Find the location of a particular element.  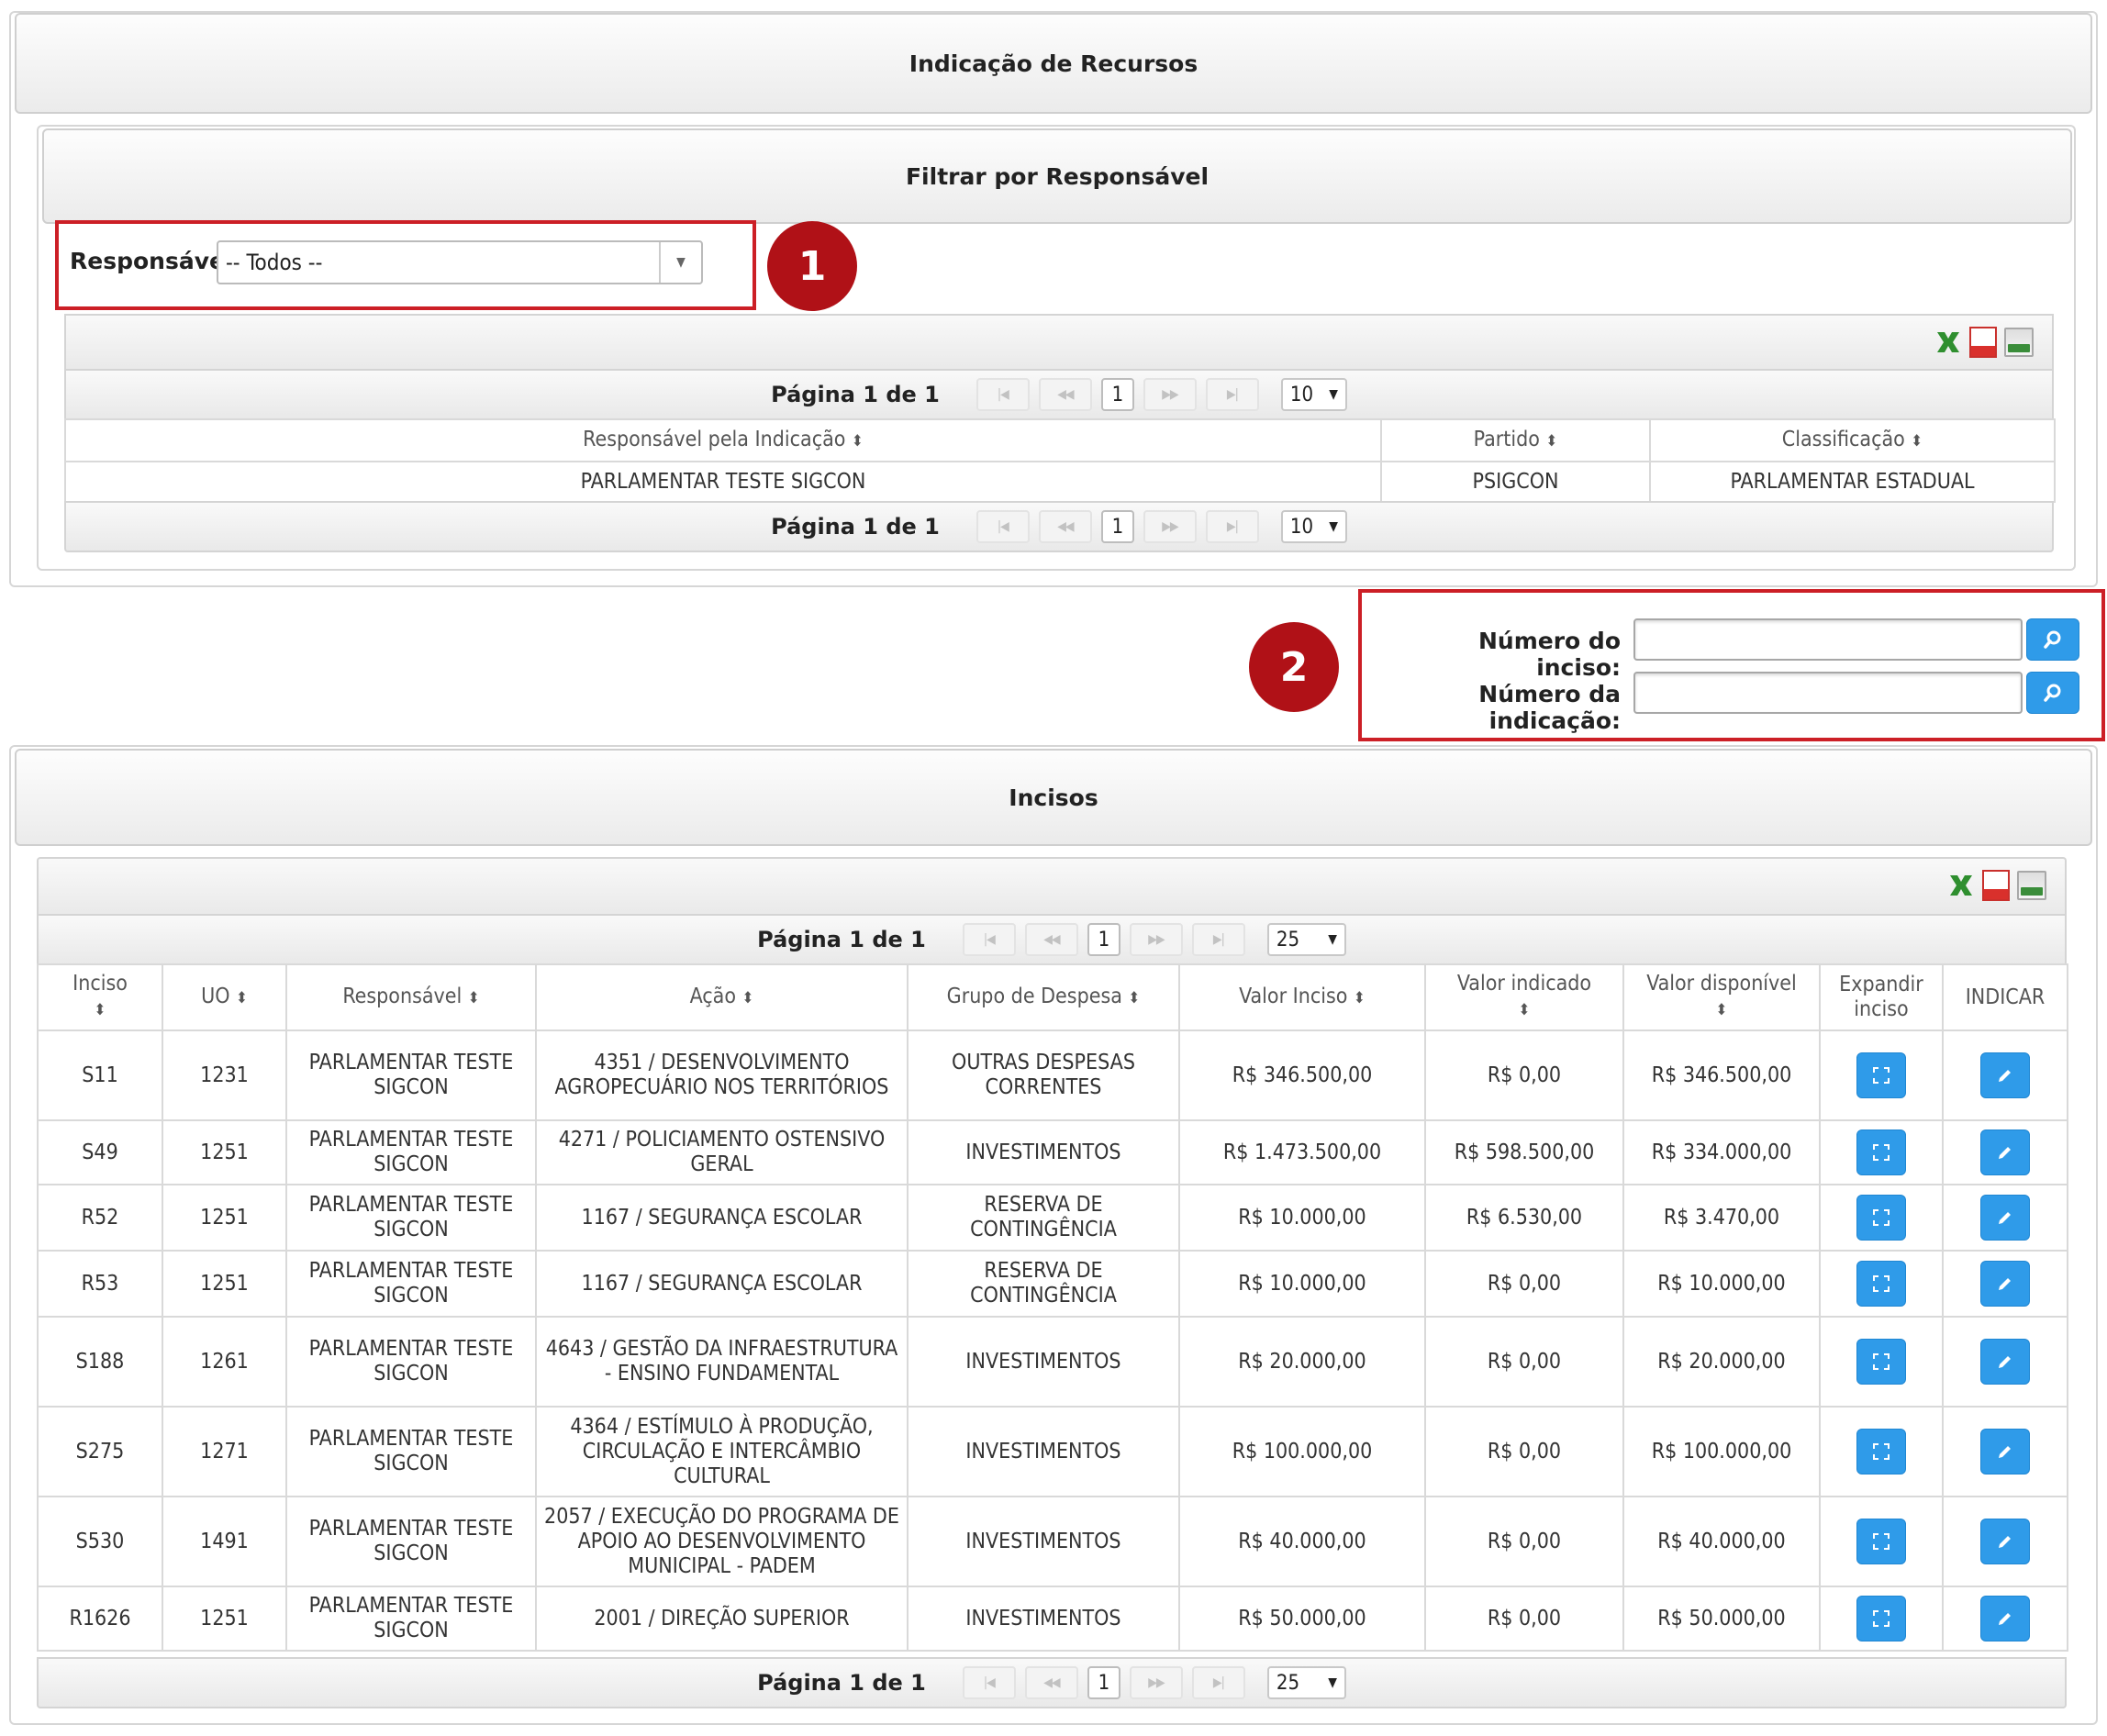

cell-valor-indicado: R$ 598.500,00 is located at coordinates (1524, 1152).